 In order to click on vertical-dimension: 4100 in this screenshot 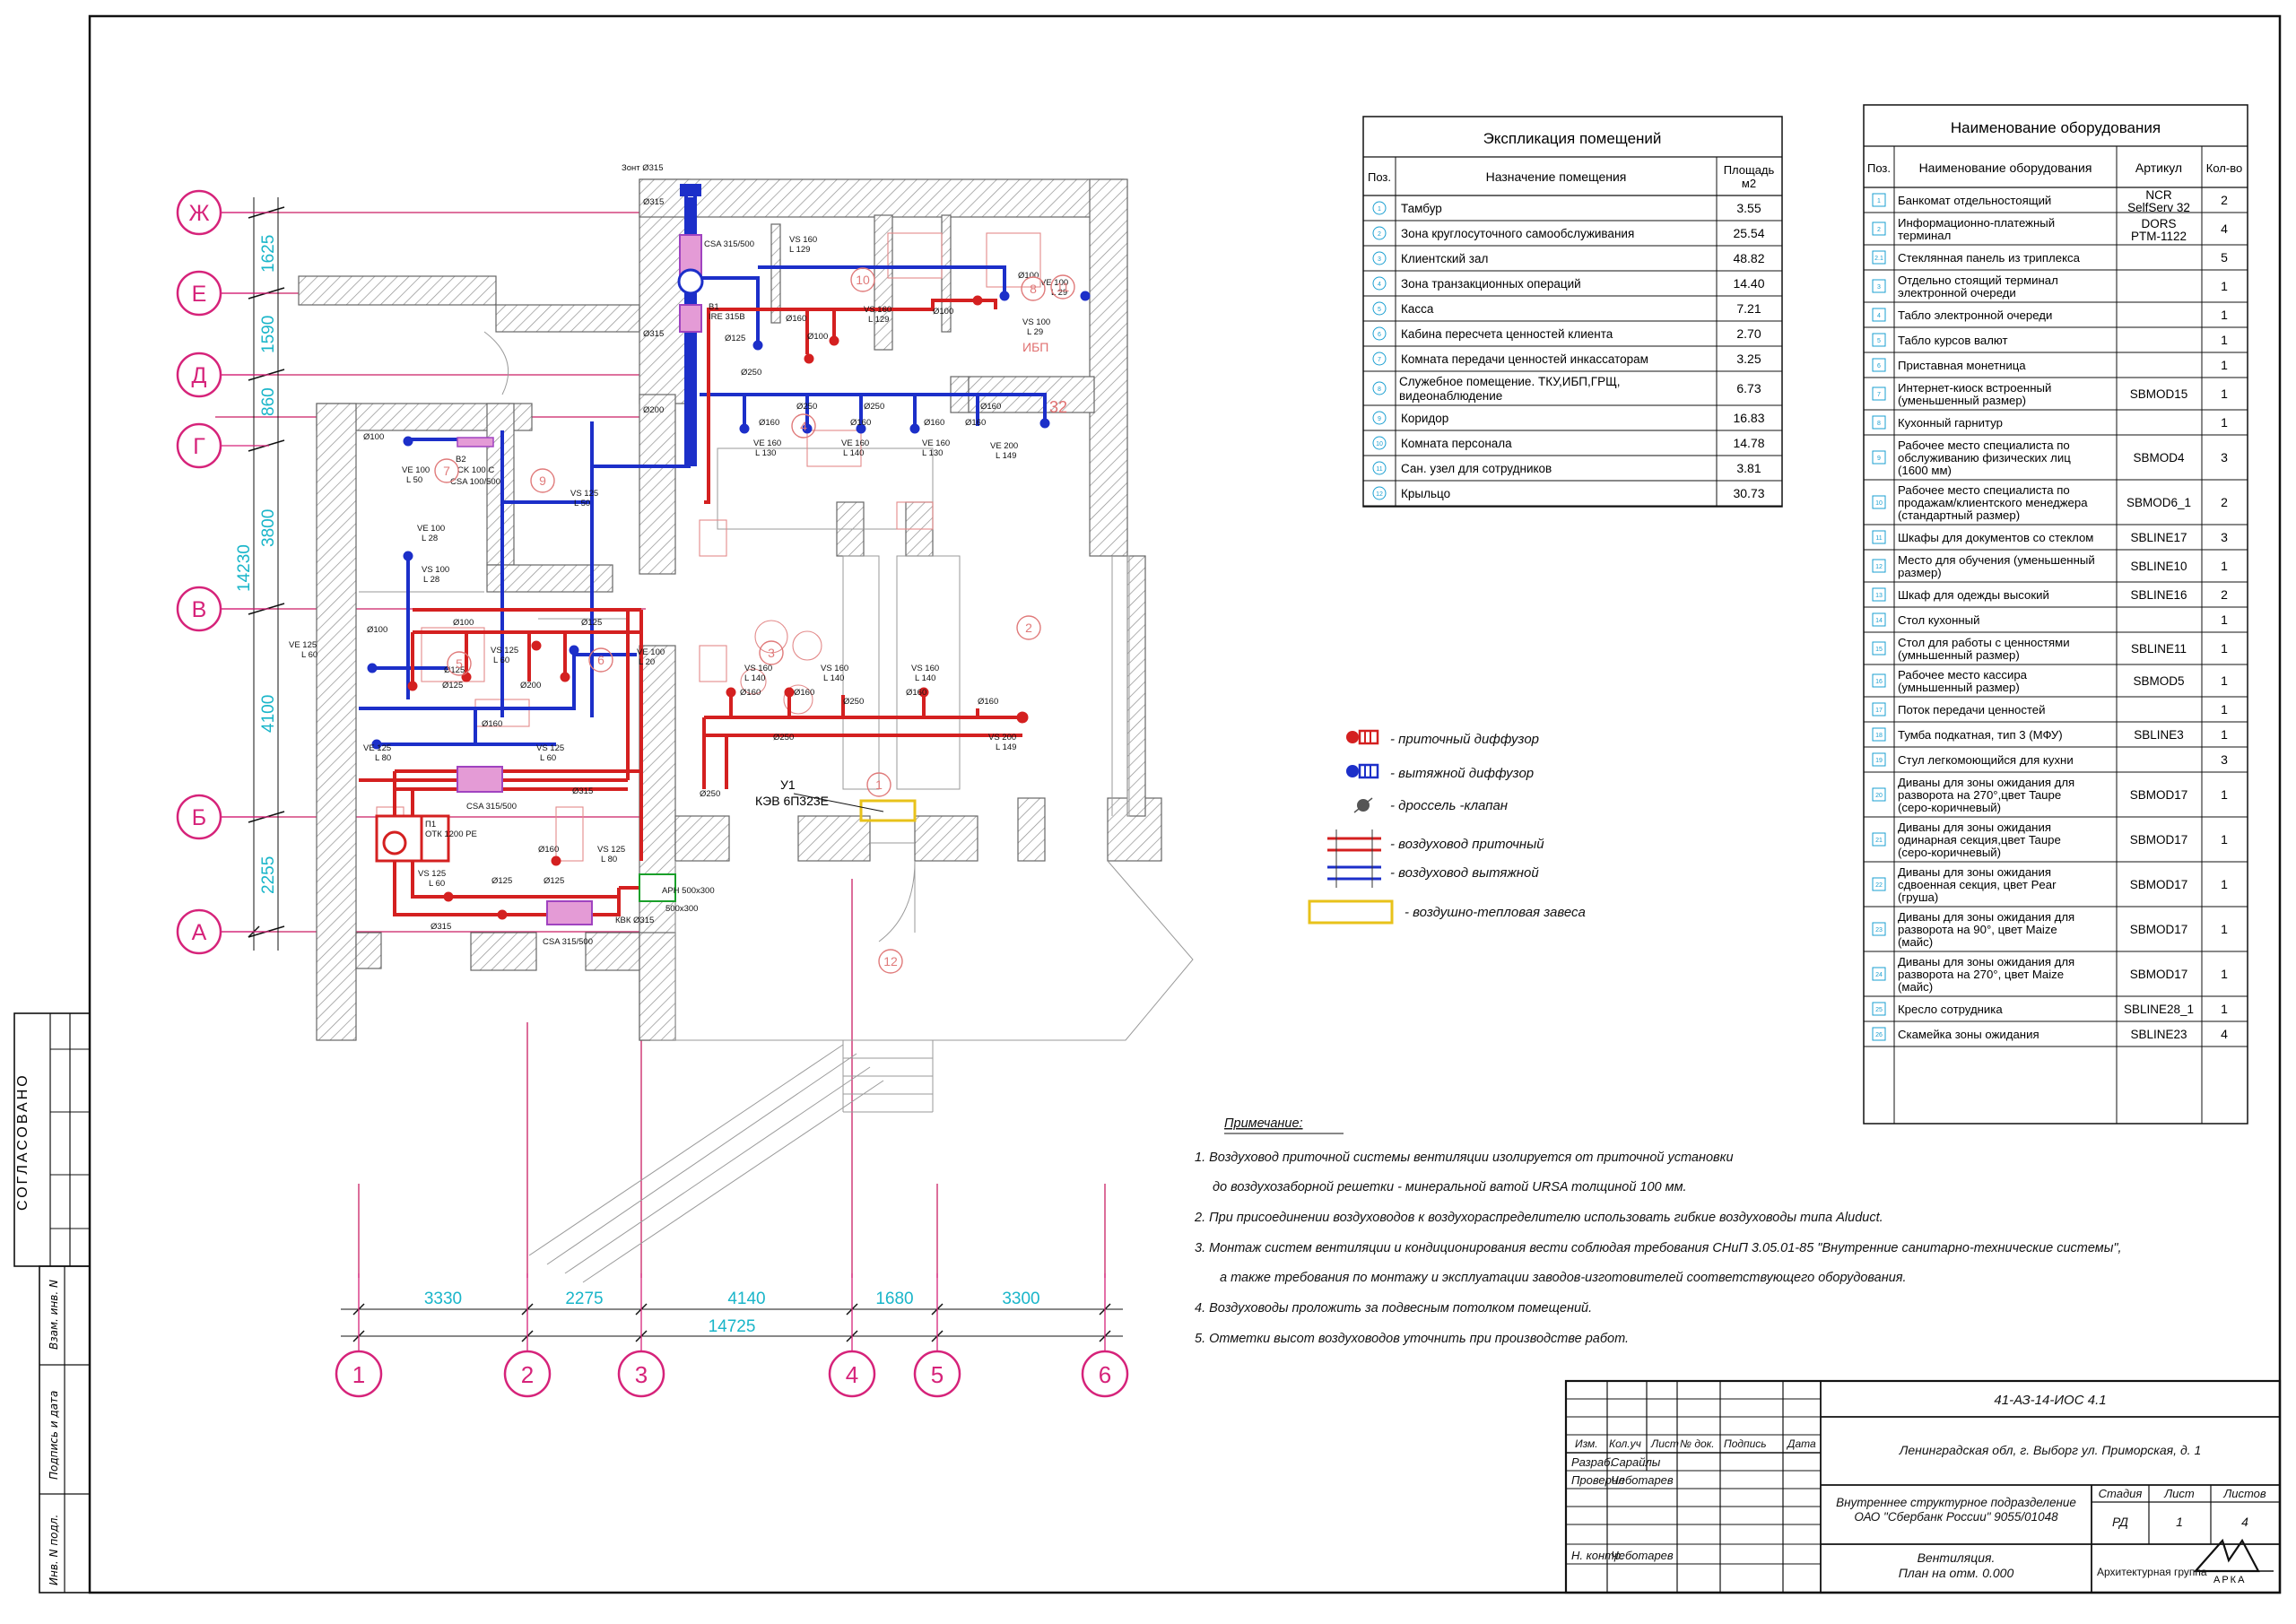, I will do `click(268, 714)`.